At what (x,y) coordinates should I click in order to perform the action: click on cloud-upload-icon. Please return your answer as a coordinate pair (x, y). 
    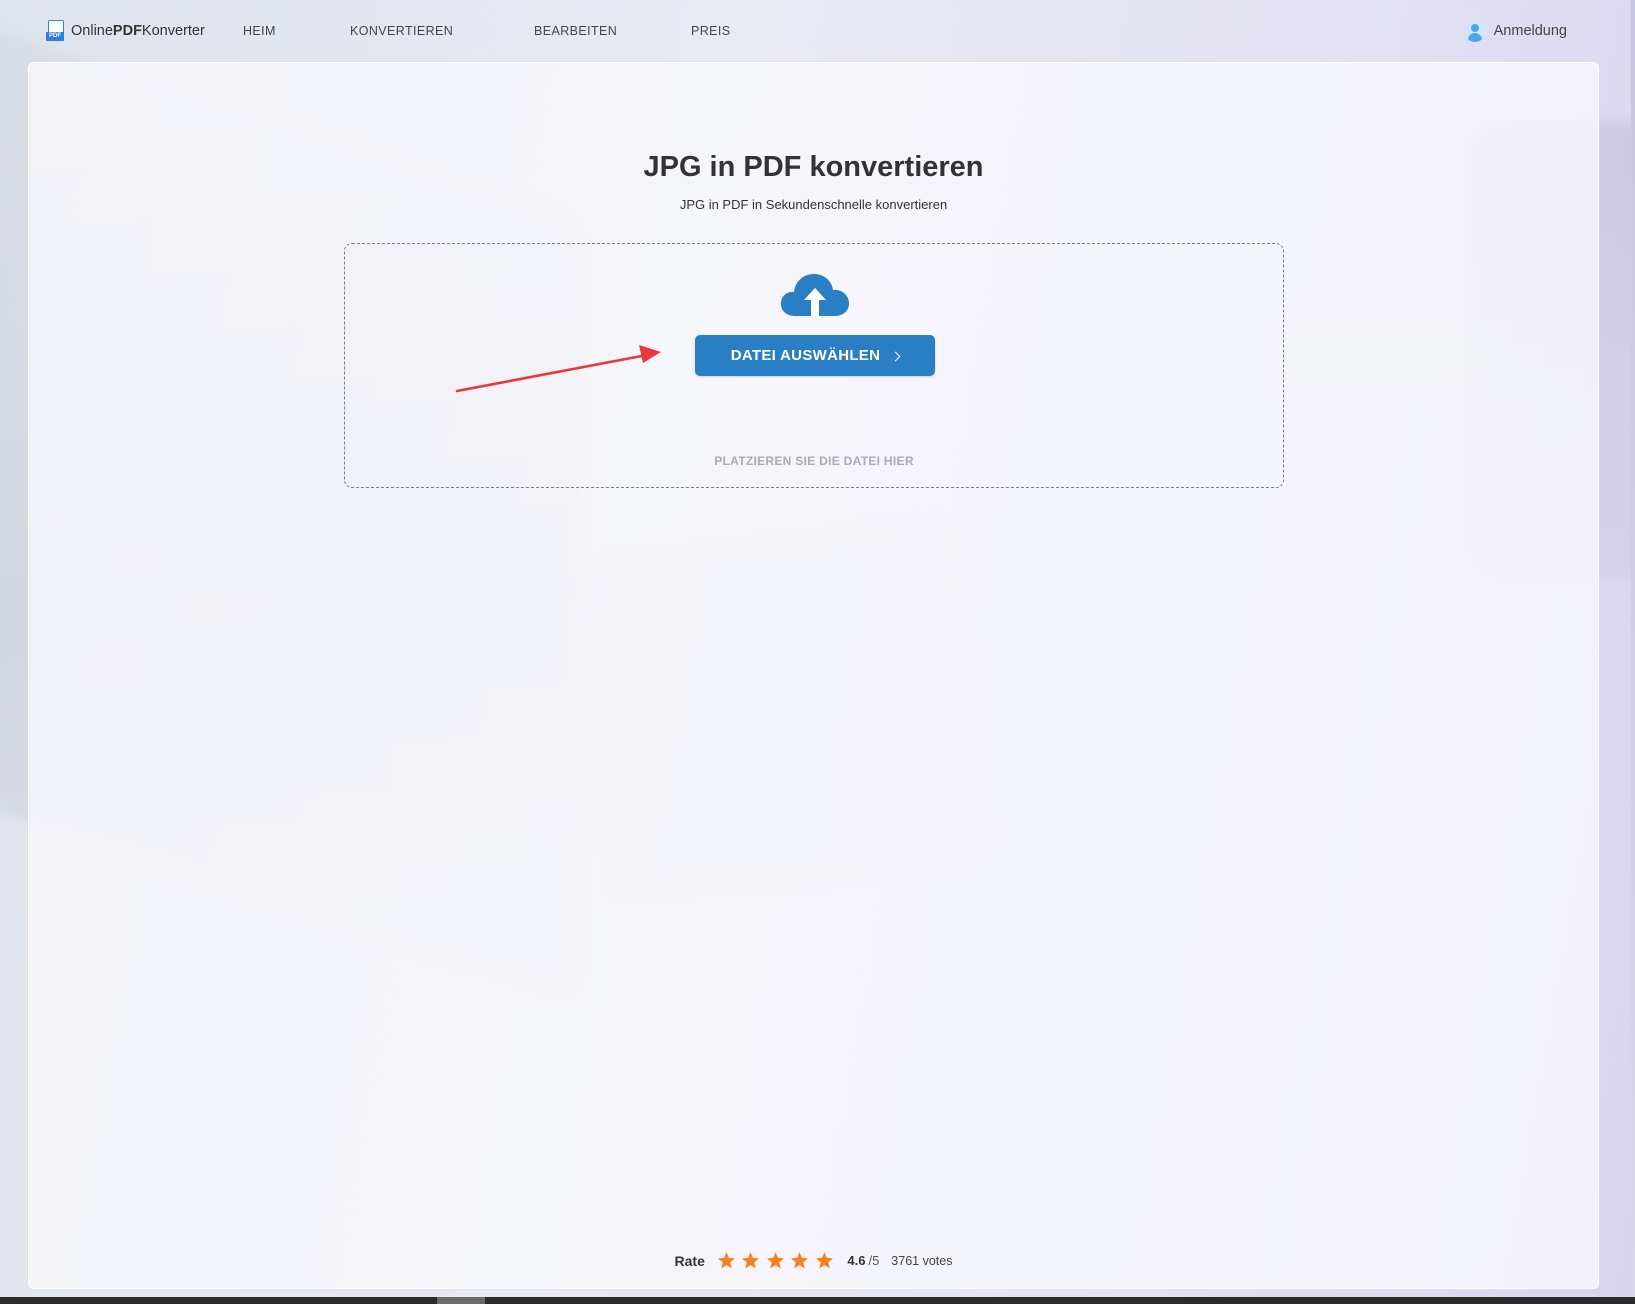
    Looking at the image, I should click on (815, 295).